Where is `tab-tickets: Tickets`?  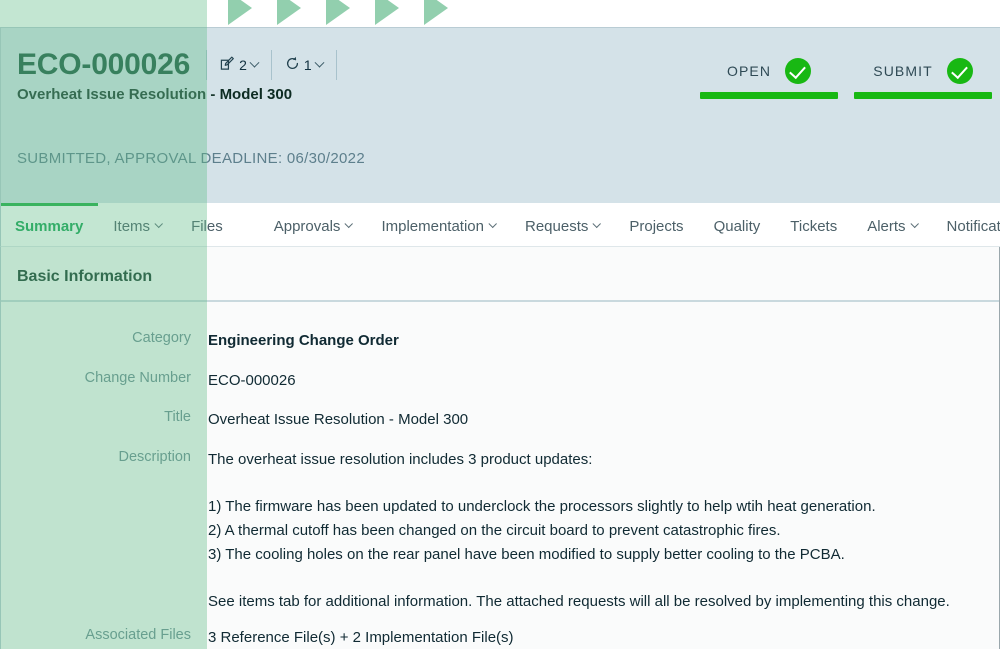
tab-tickets: Tickets is located at coordinates (813, 224).